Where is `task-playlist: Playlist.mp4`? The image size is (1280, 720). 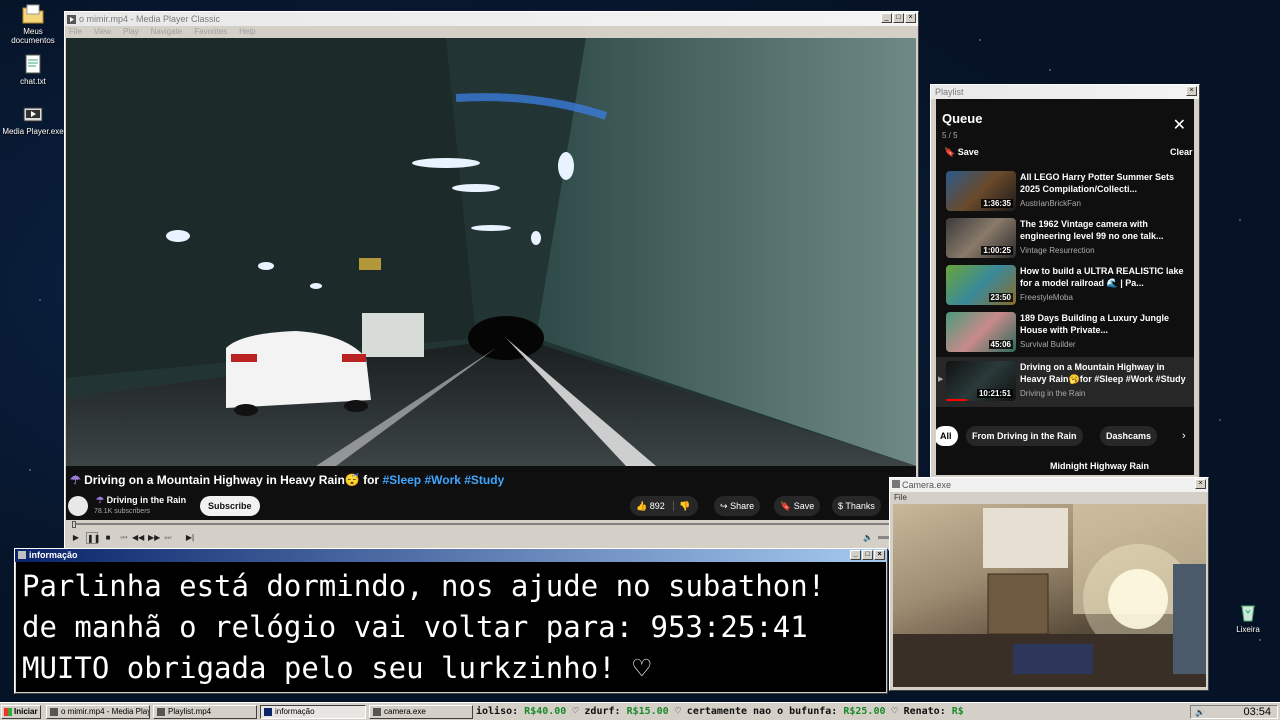
task-playlist: Playlist.mp4 is located at coordinates (205, 712).